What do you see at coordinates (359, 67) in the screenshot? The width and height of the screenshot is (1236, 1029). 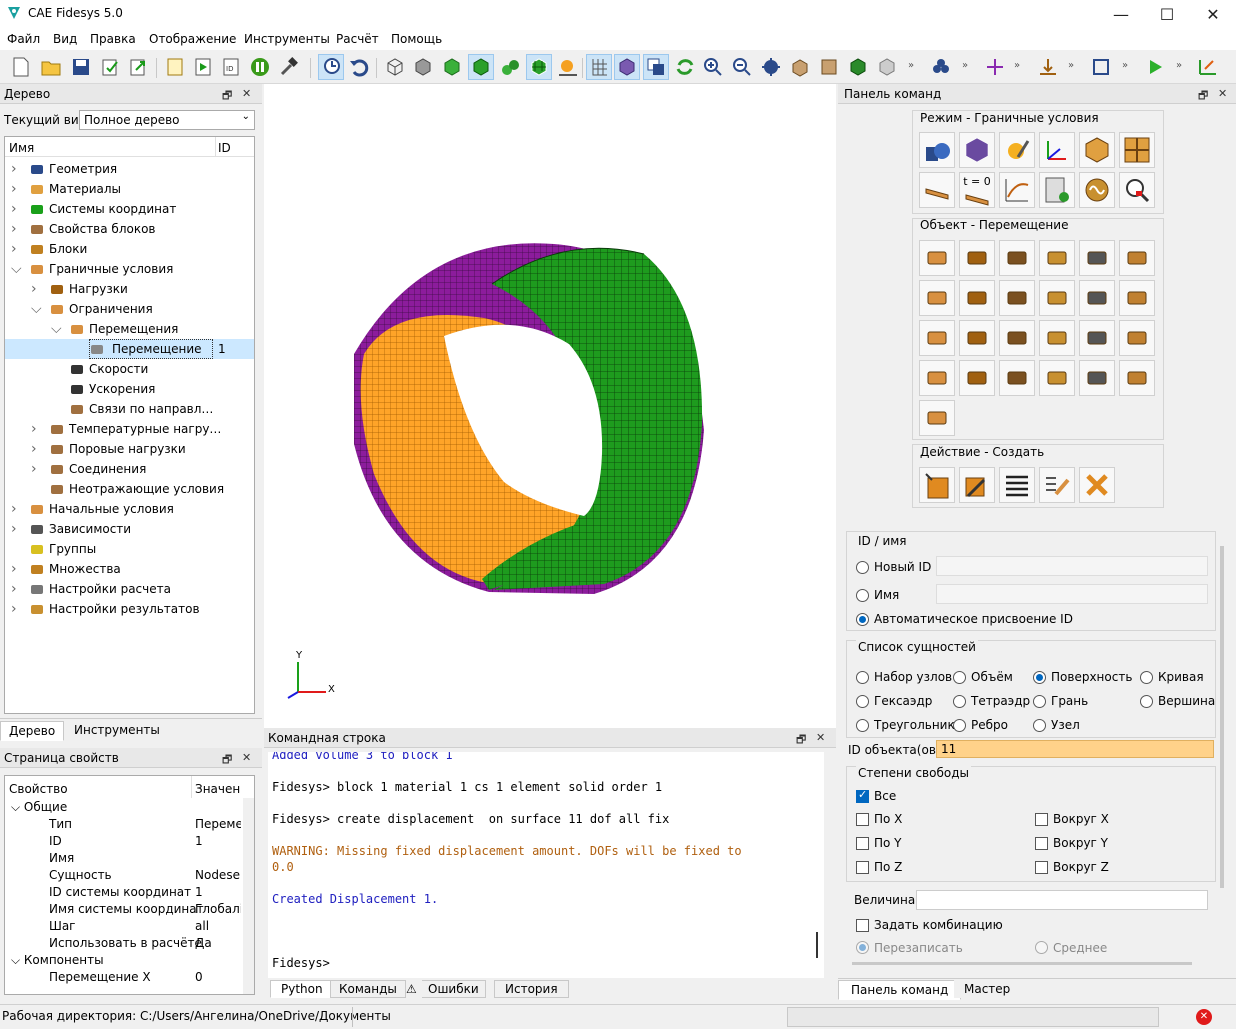 I see `undo-icon` at bounding box center [359, 67].